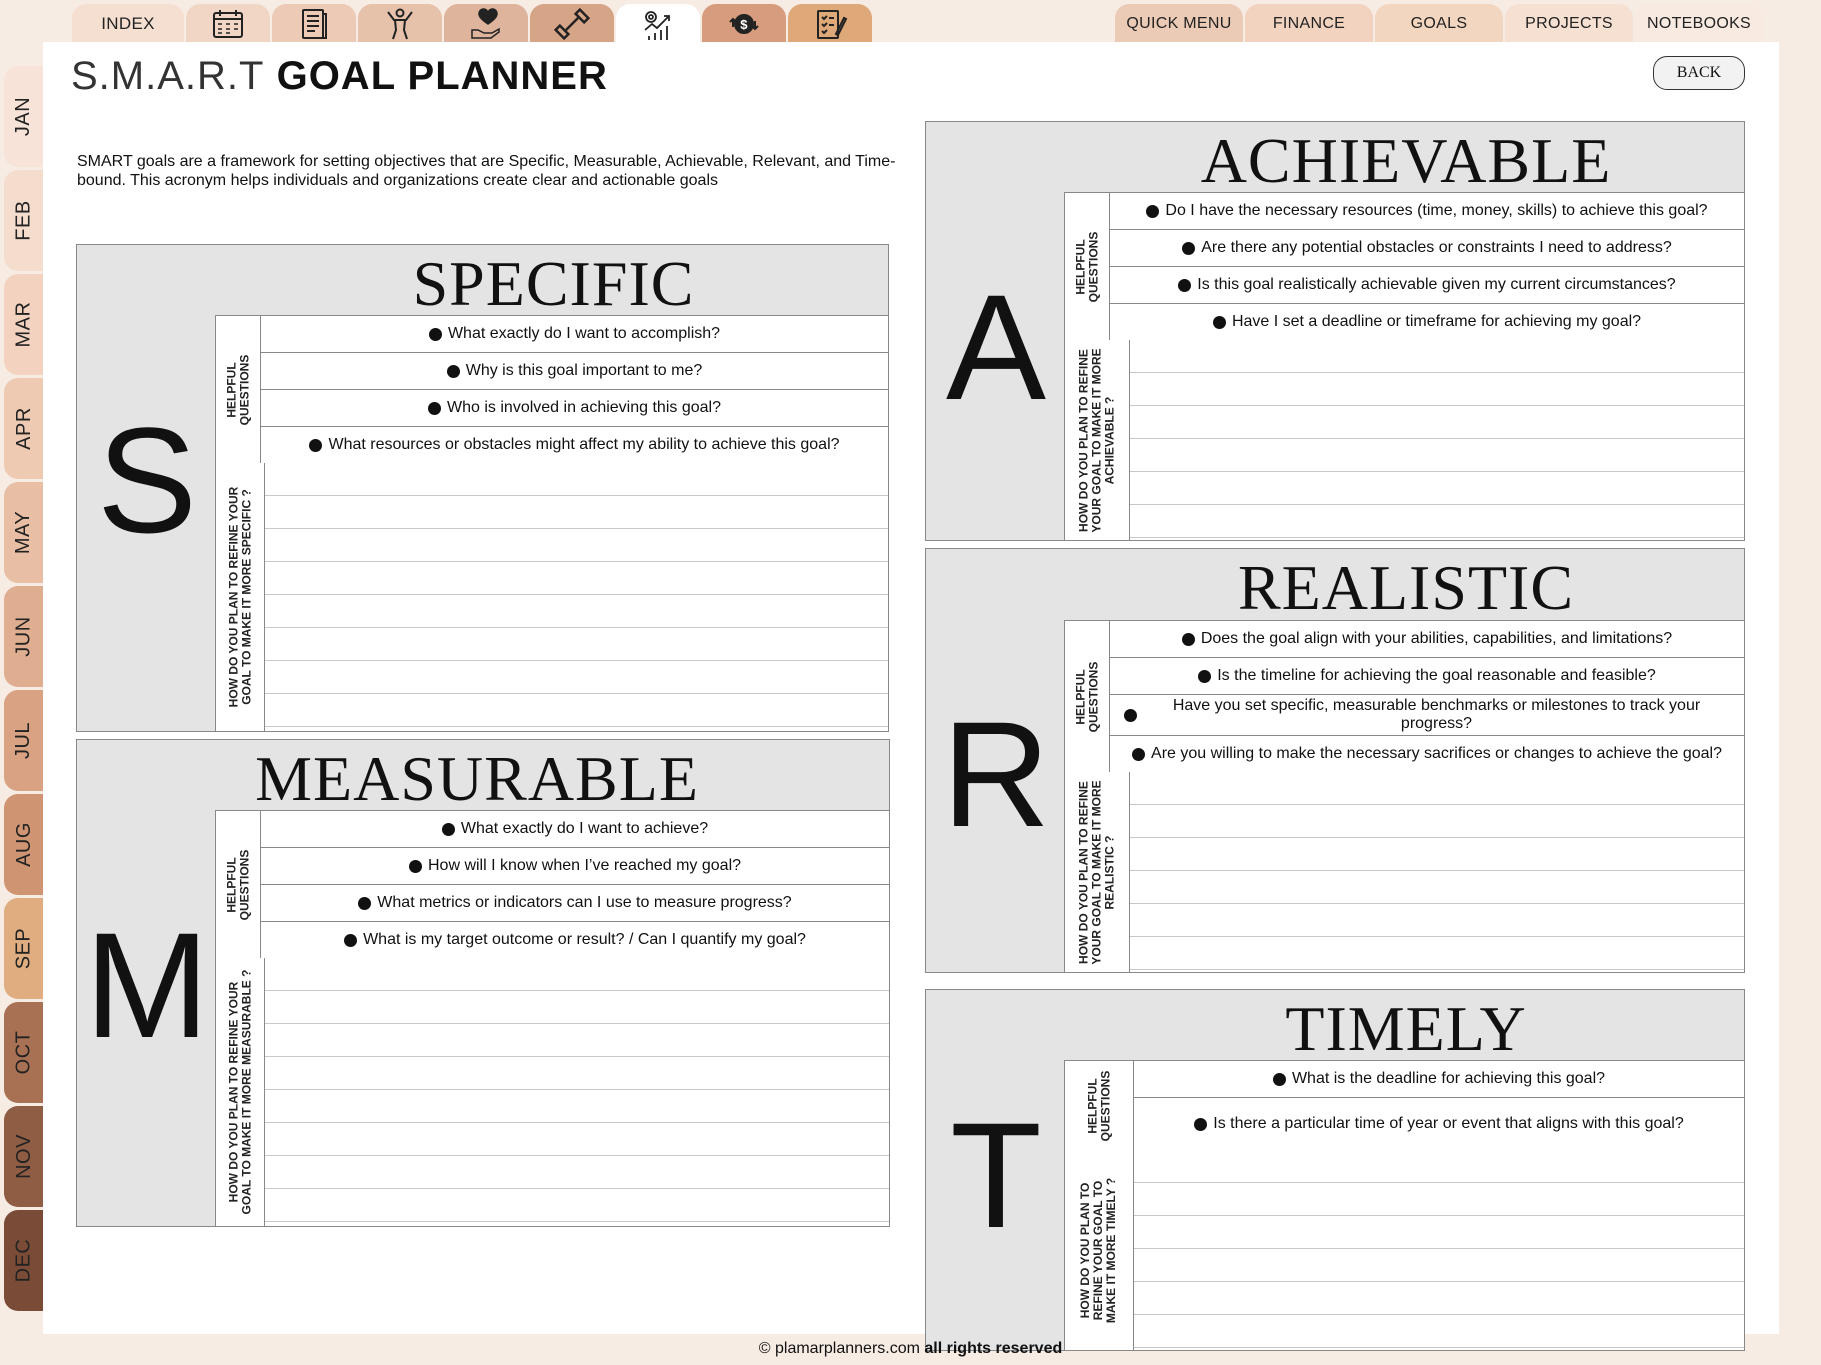  I want to click on calendar-icon, so click(228, 24).